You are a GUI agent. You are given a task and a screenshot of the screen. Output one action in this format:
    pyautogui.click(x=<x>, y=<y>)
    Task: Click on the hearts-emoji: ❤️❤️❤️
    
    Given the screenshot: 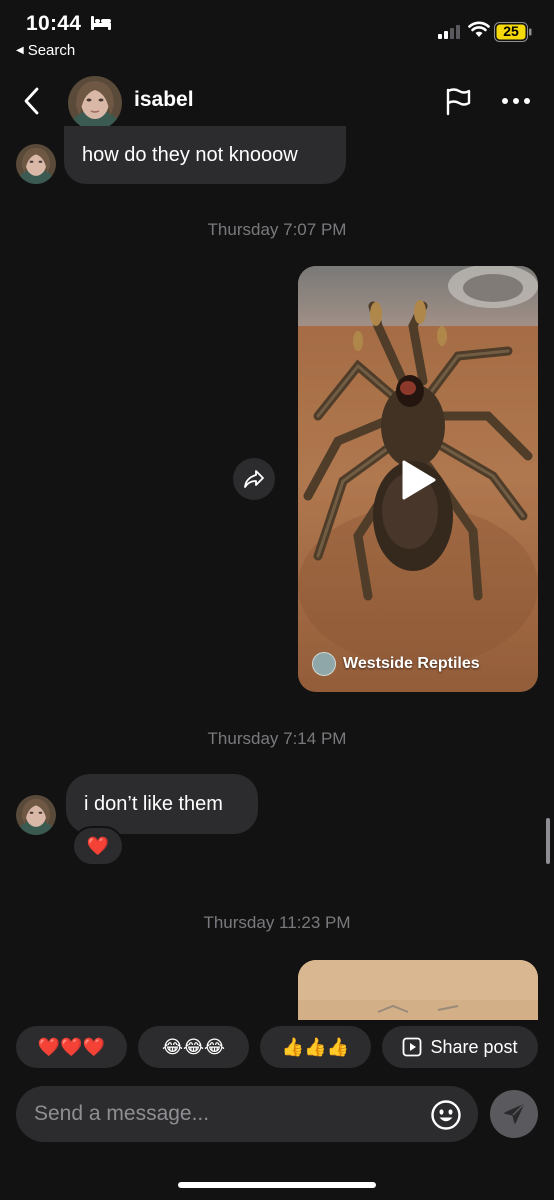 What is the action you would take?
    pyautogui.click(x=71, y=1046)
    